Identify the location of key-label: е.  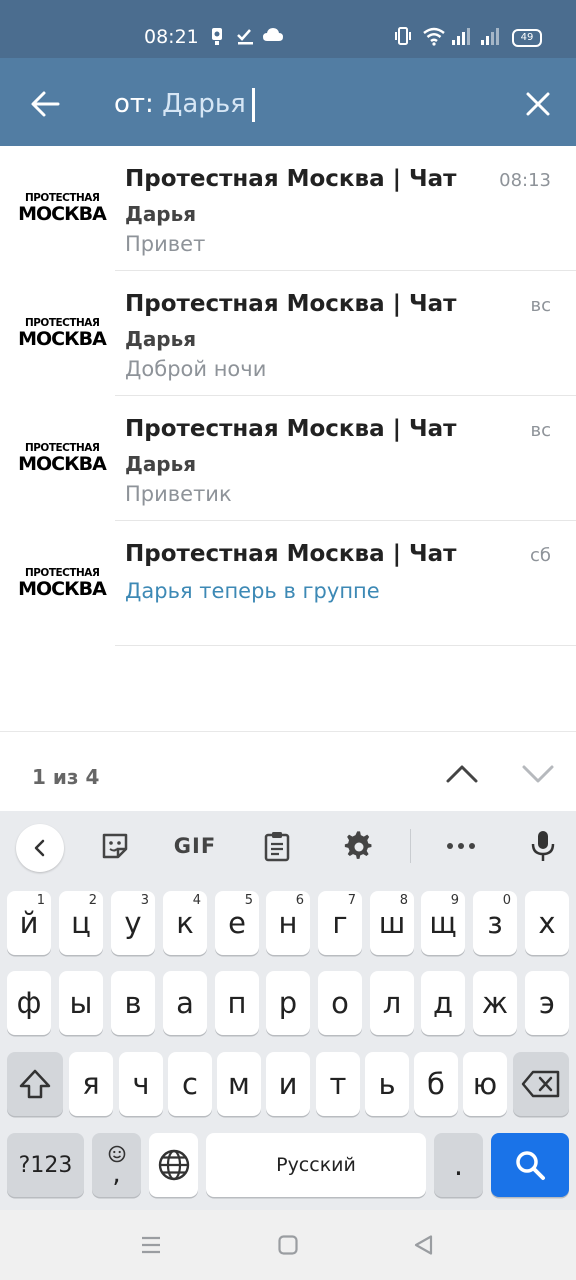
(237, 923).